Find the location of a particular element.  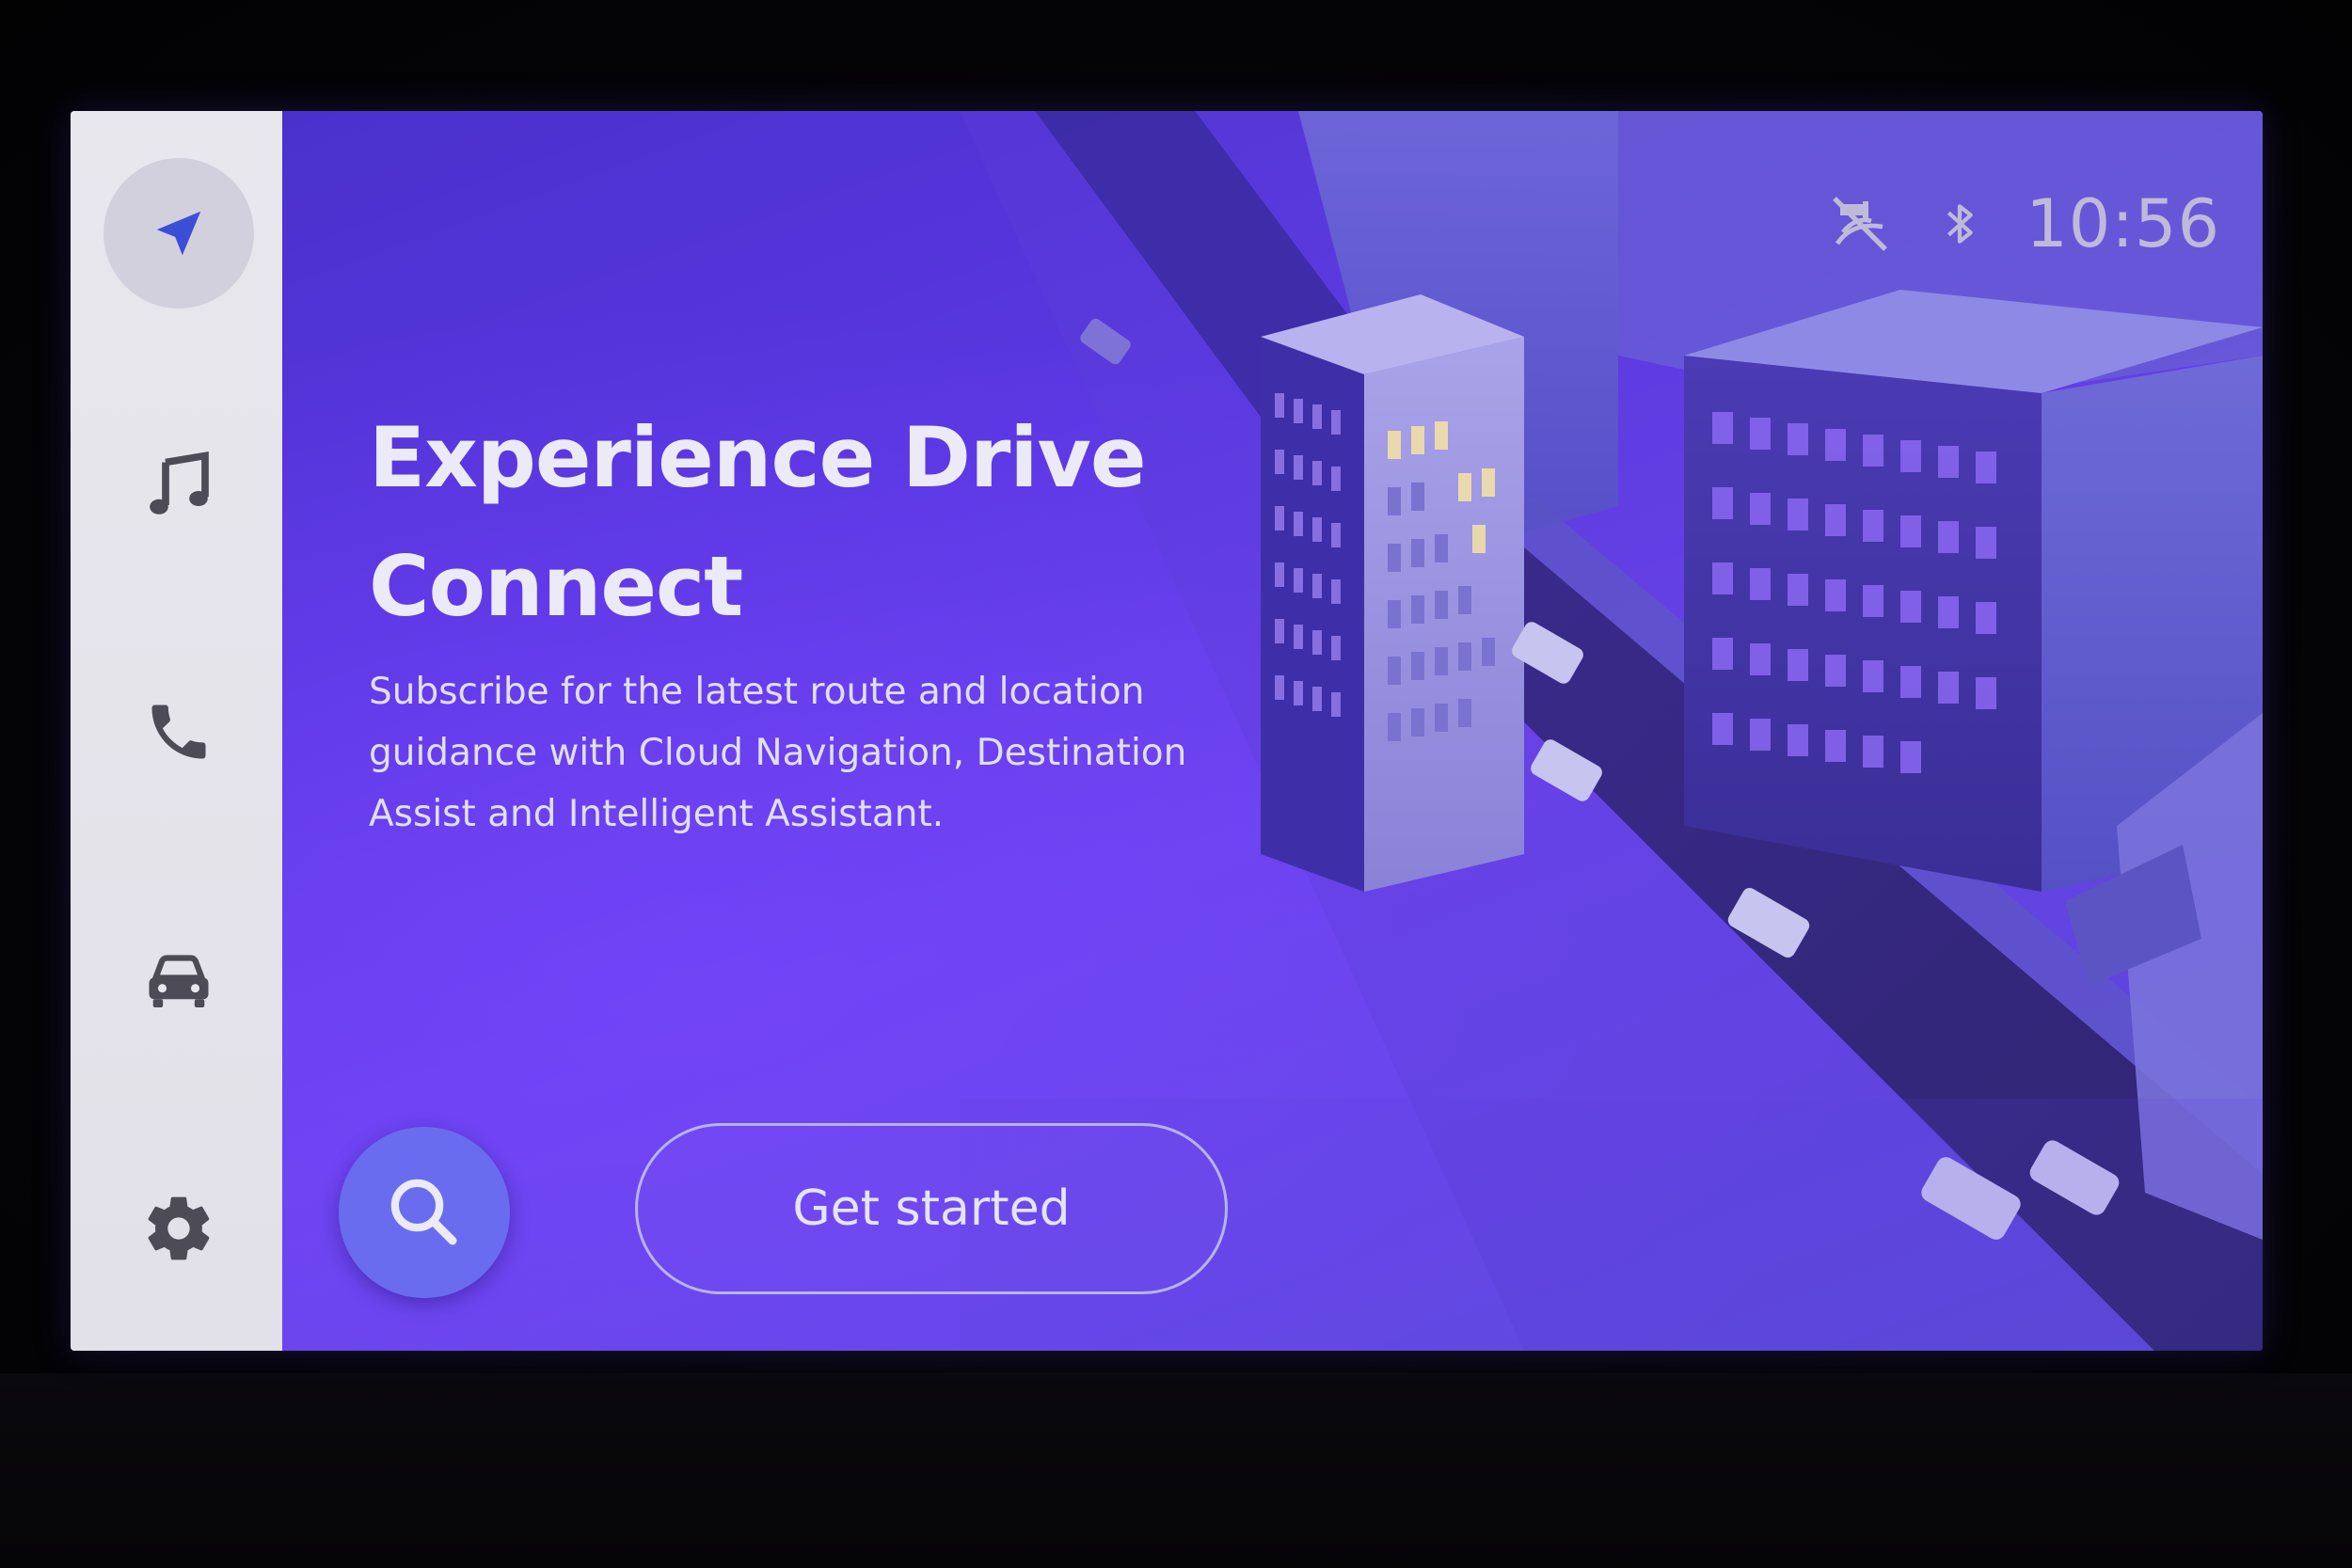

sidebar-item-phone is located at coordinates (178, 732).